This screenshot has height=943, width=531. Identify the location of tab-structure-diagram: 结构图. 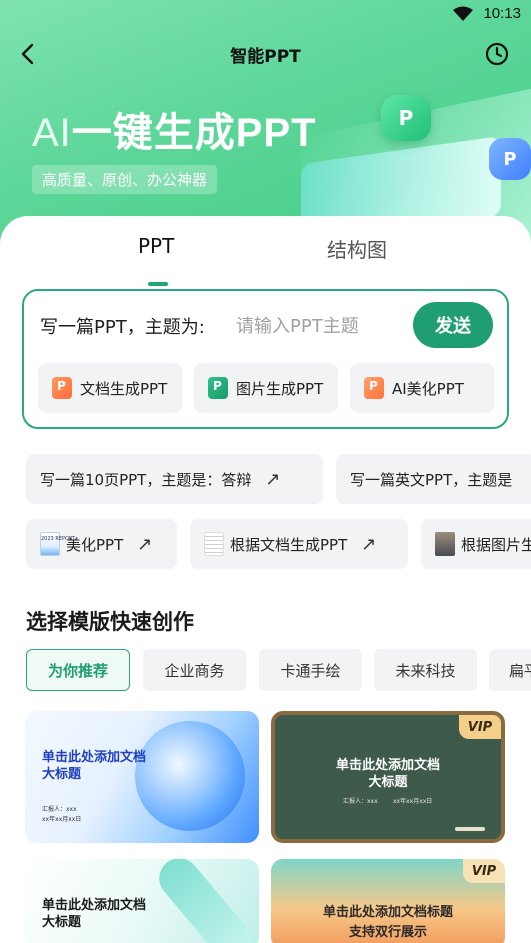
(357, 248).